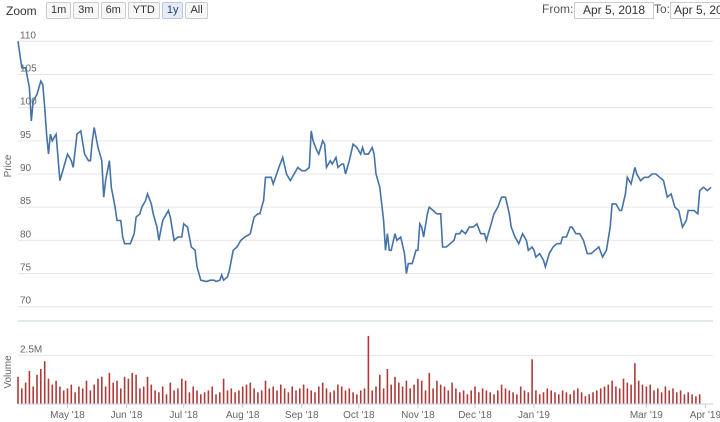  Describe the element at coordinates (67, 415) in the screenshot. I see `x-tick-label: May '18` at that location.